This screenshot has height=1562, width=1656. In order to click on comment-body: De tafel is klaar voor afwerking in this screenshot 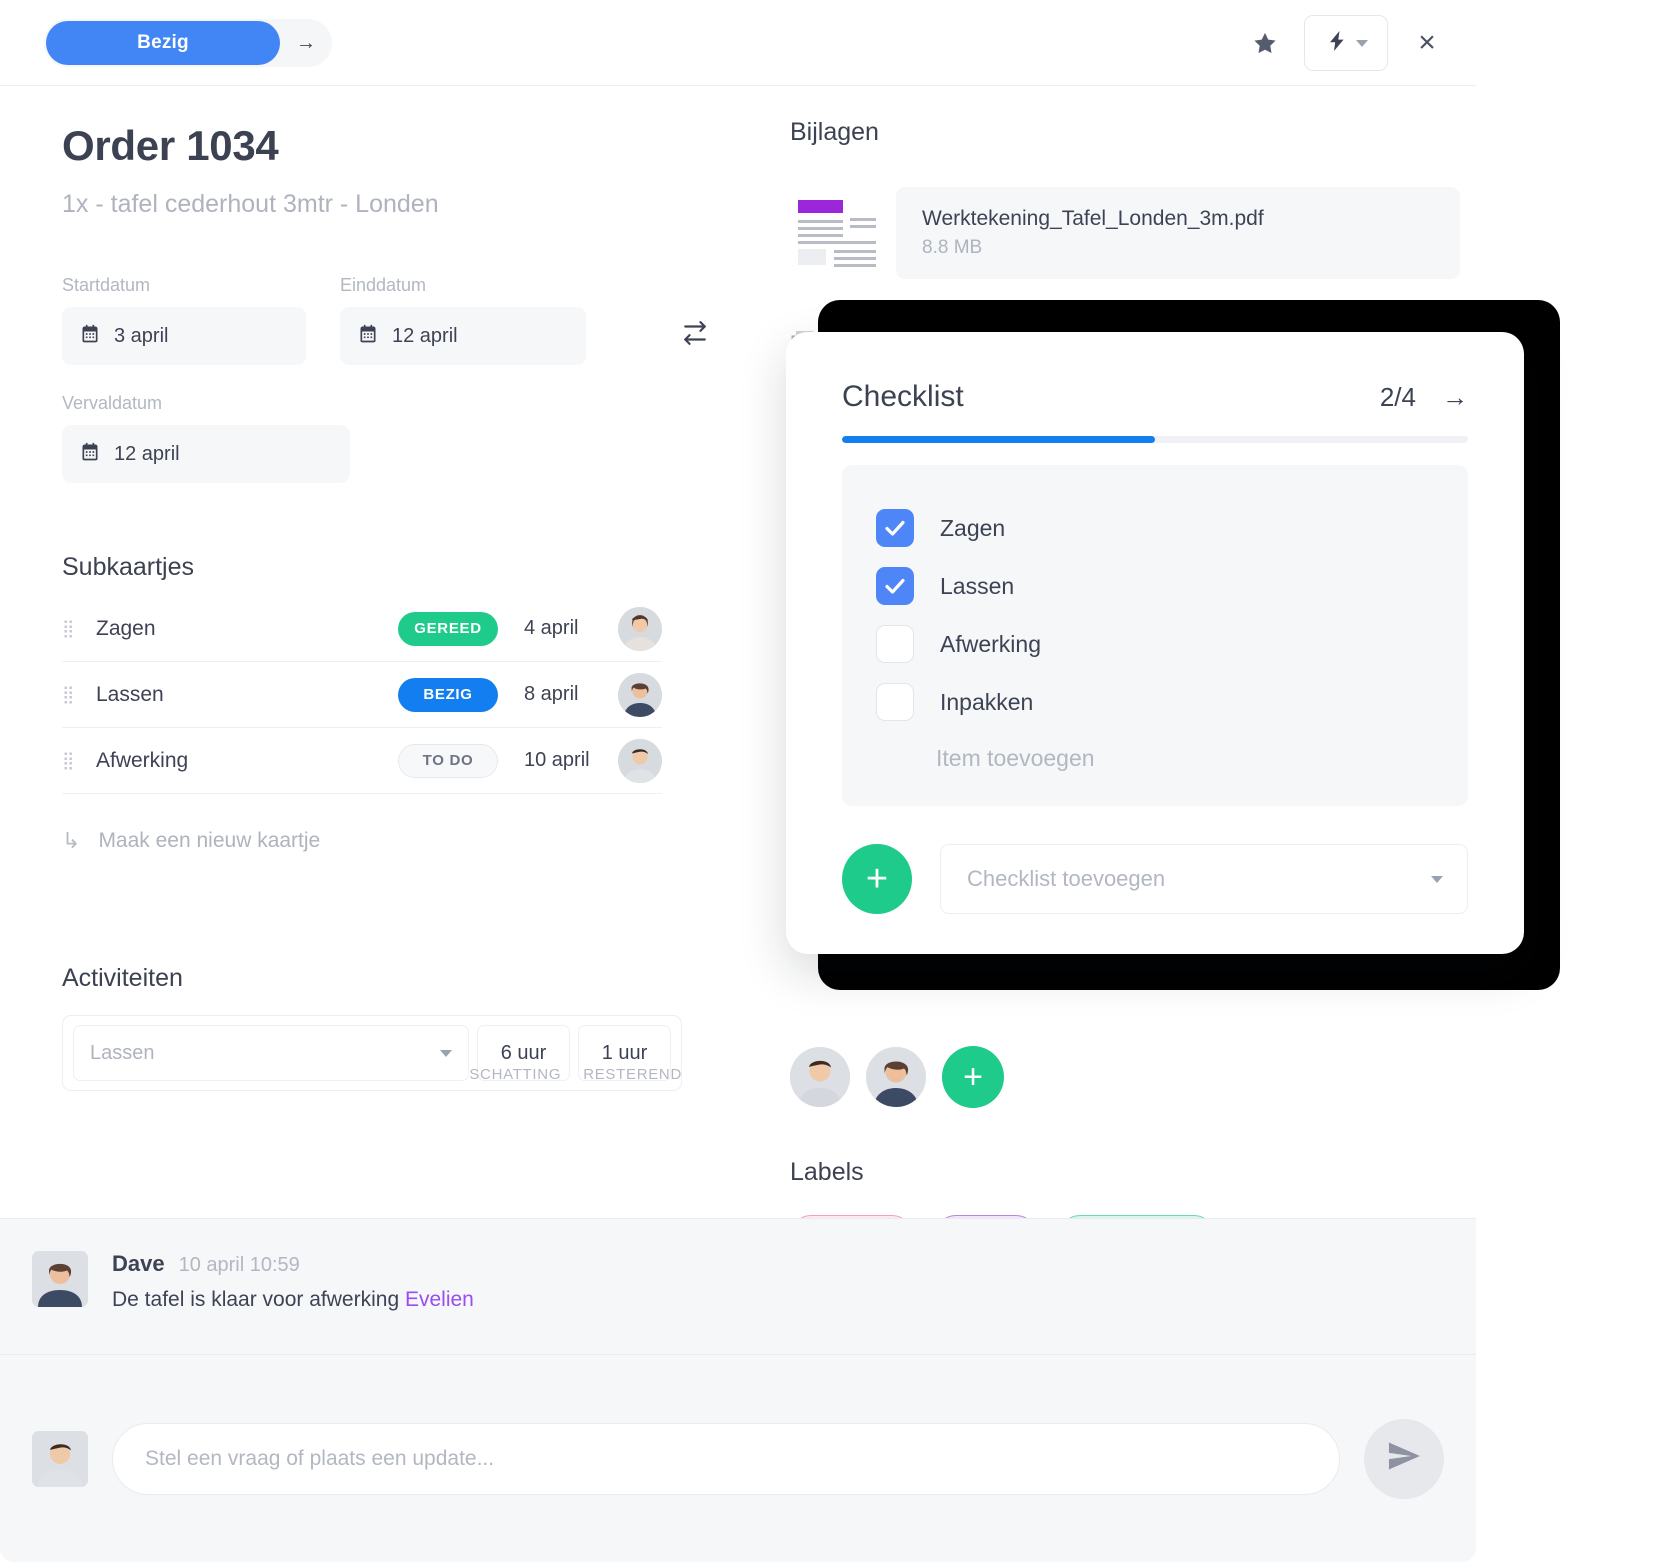, I will do `click(258, 1299)`.